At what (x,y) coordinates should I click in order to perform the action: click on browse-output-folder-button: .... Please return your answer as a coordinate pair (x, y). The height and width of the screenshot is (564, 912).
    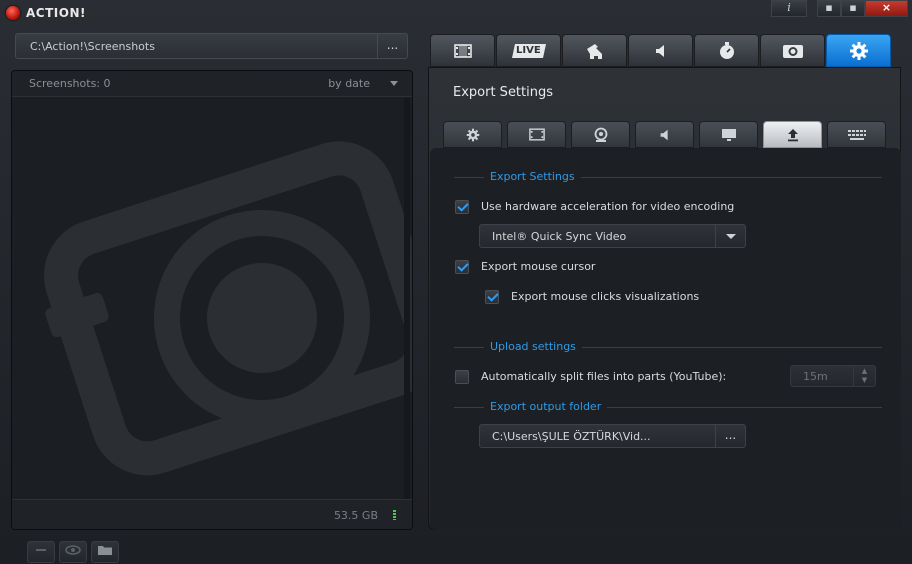
    Looking at the image, I should click on (730, 436).